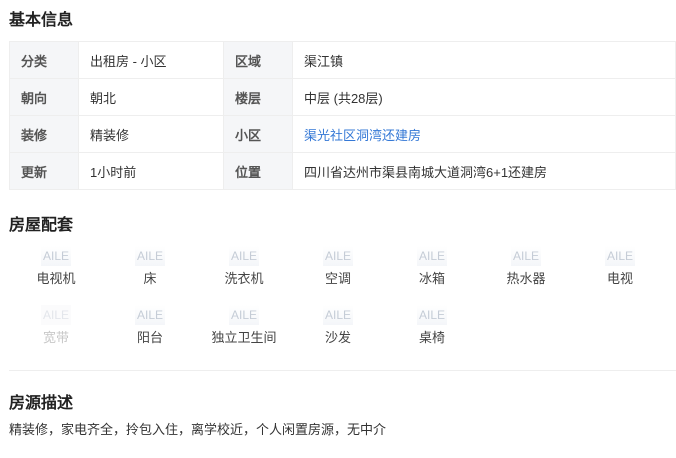 Image resolution: width=676 pixels, height=458 pixels. I want to click on amenity-label: 独立卫生间, so click(244, 337).